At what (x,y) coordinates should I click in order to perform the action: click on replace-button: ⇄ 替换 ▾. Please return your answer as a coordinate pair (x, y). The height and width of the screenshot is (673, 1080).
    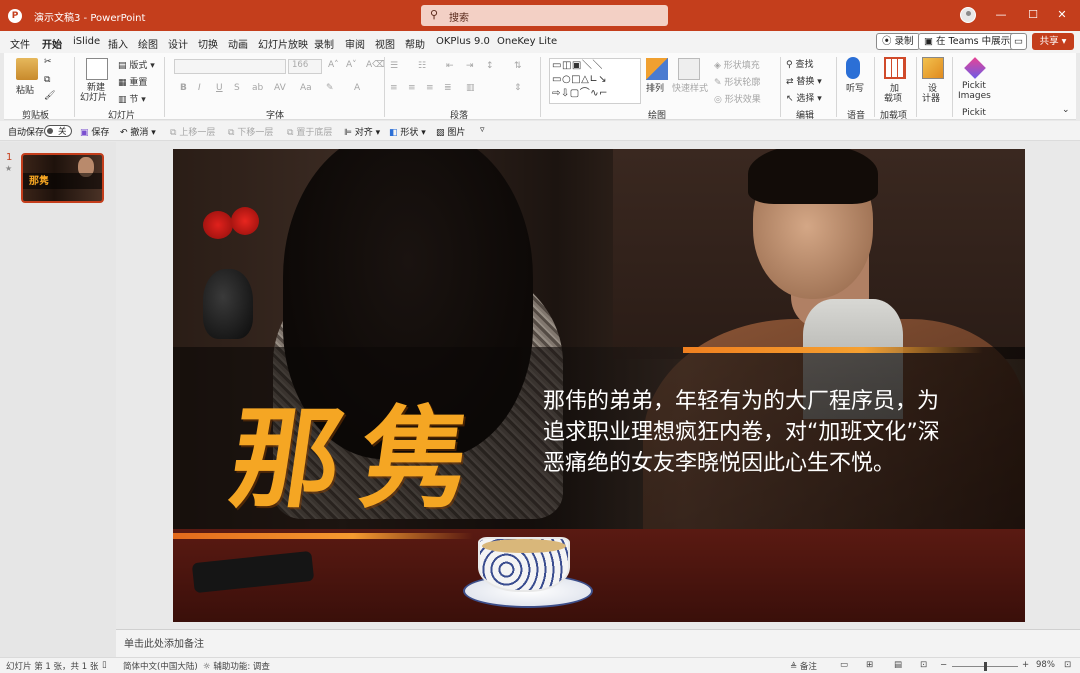
    Looking at the image, I should click on (804, 80).